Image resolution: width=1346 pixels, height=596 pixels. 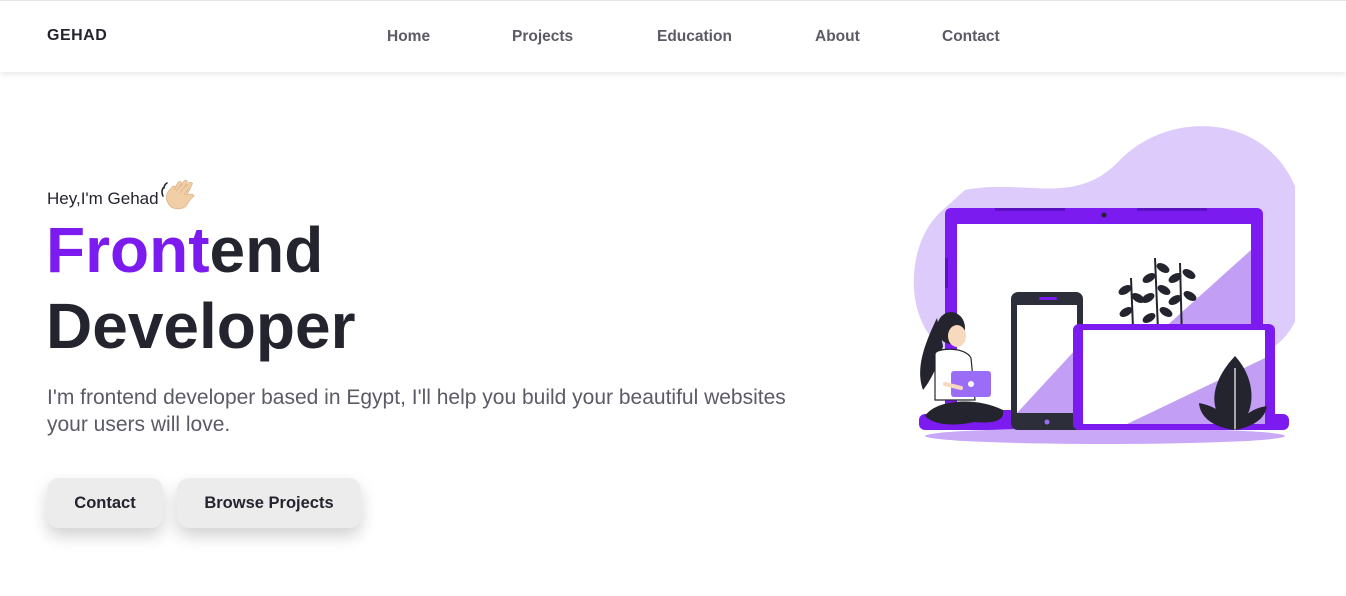 I want to click on title-accent: Front, so click(x=128, y=250).